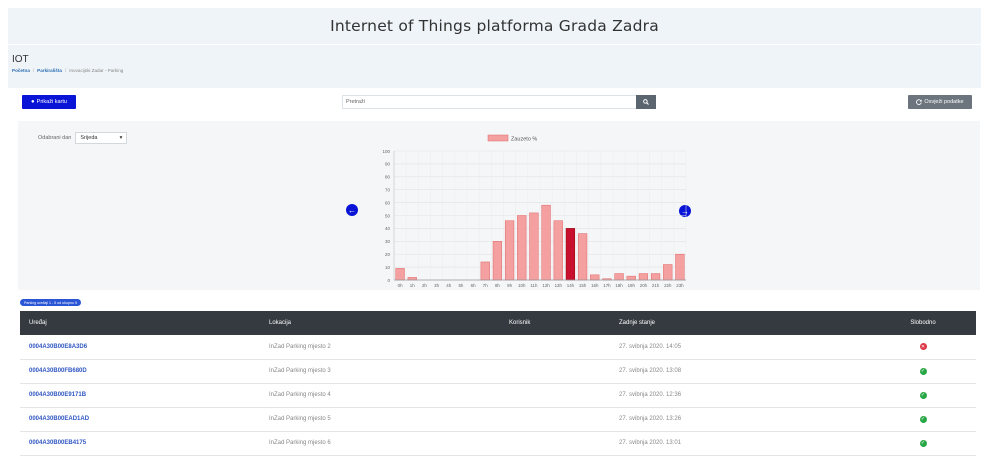  I want to click on device-id-link: 0004A30B00E9171B, so click(140, 395).